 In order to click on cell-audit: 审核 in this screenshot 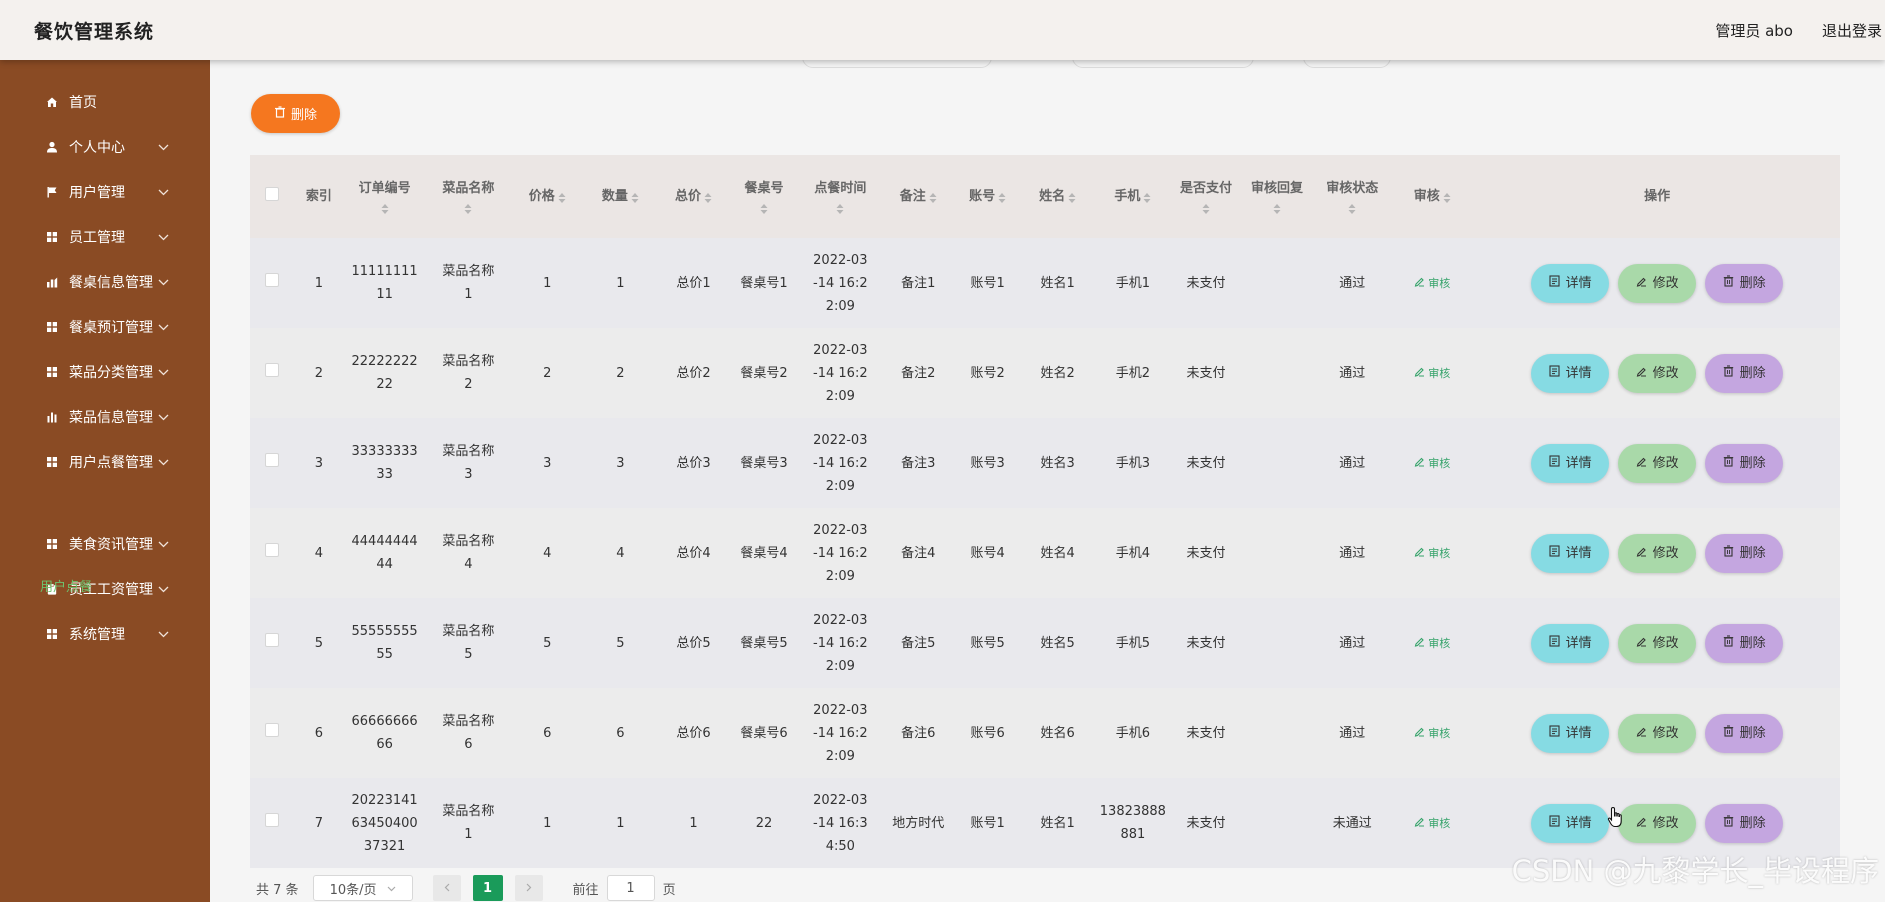, I will do `click(1432, 733)`.